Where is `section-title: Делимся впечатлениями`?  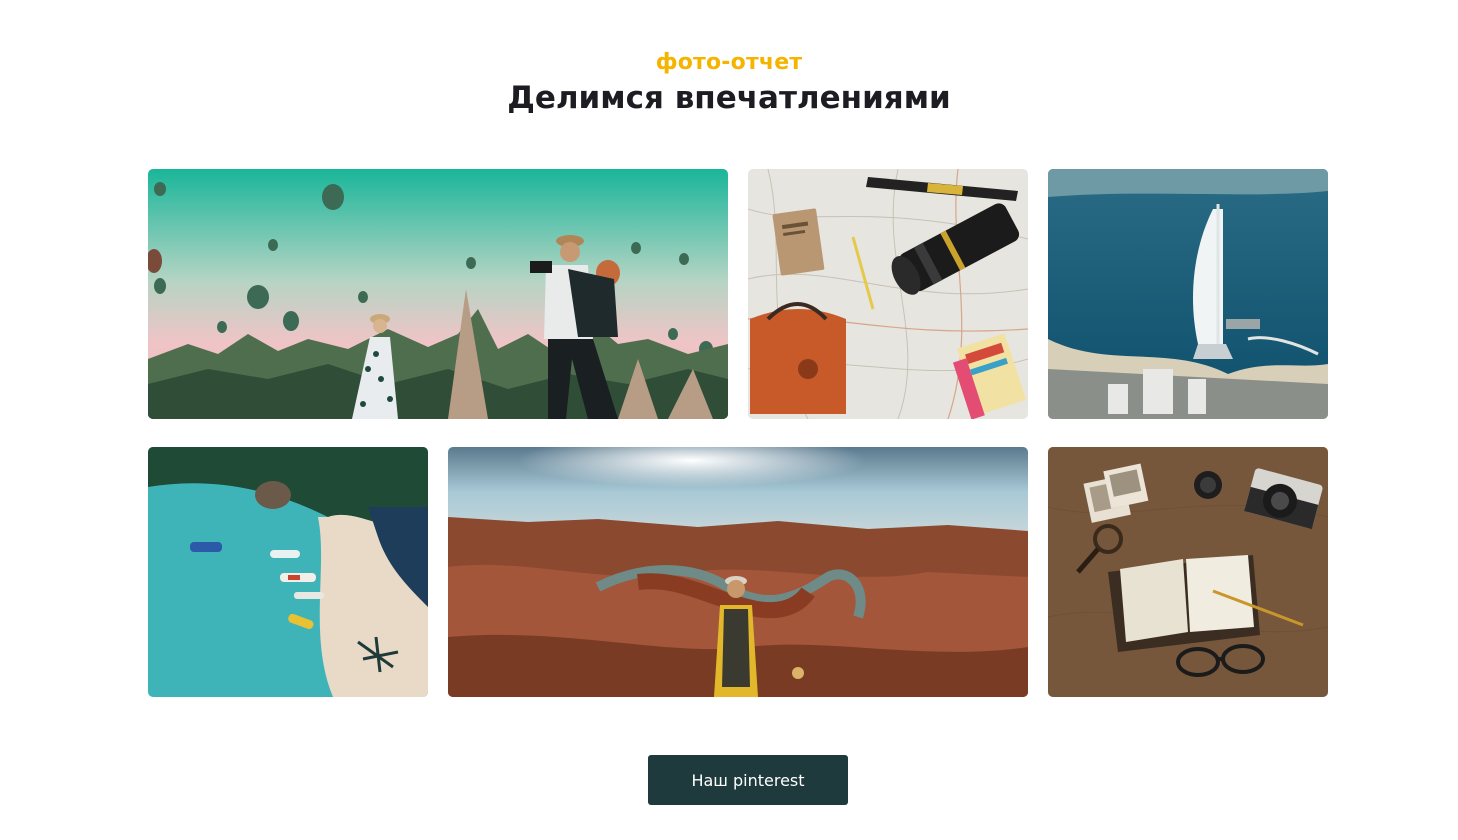
section-title: Делимся впечатлениями is located at coordinates (729, 98).